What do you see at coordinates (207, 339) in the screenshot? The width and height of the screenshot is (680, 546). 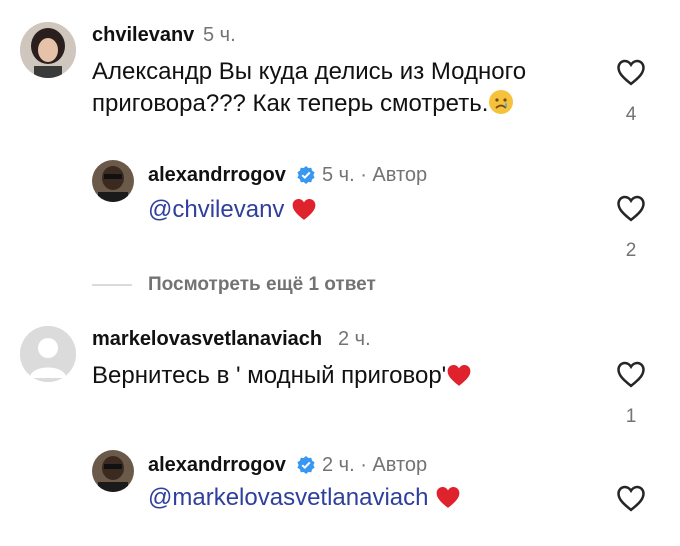 I see `comment-username: markelovasvetlanaviach` at bounding box center [207, 339].